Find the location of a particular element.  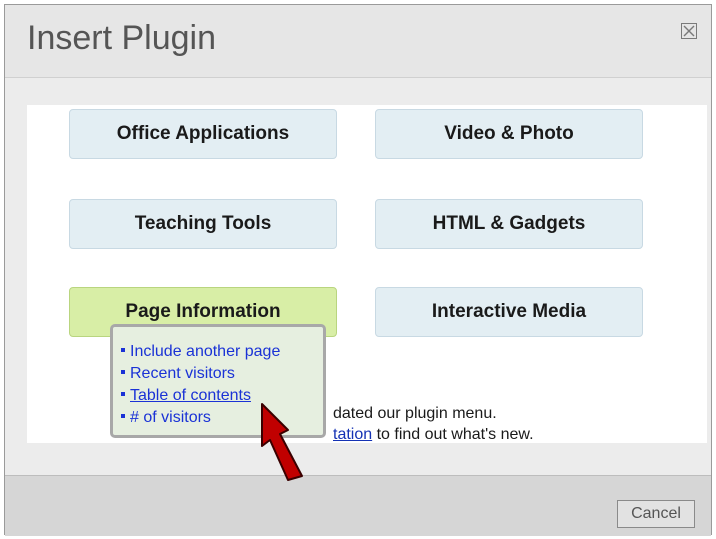

submenu-item-recent-visitors: Recent visitors is located at coordinates (221, 374).